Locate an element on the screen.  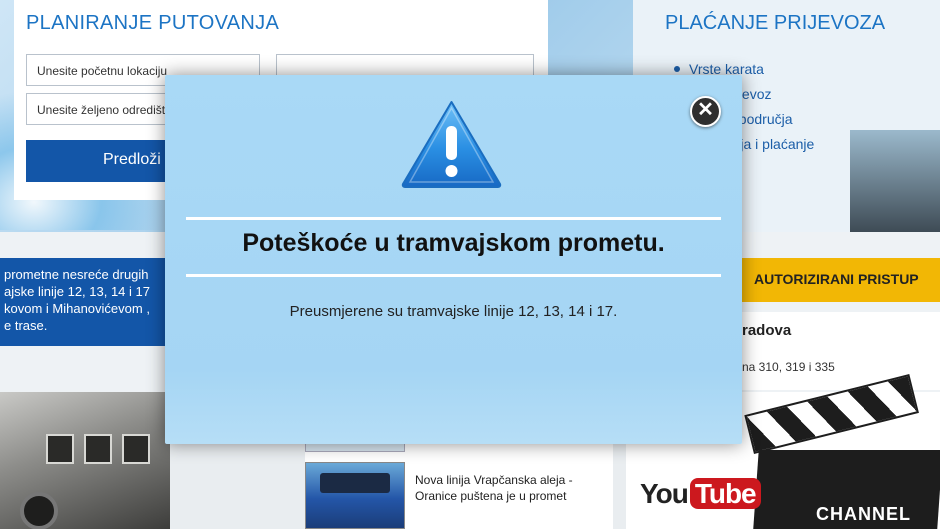
close-icon: ✕ is located at coordinates (705, 111).